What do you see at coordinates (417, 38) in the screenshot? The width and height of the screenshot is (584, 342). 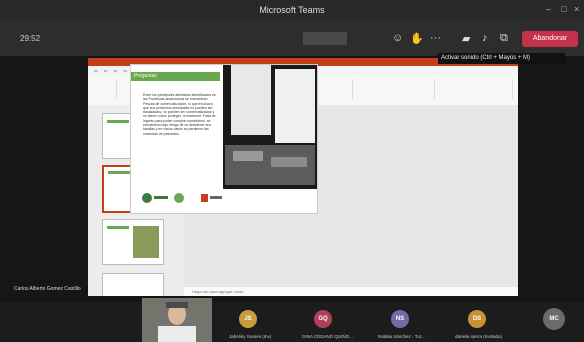 I see `raise-hand-icon: ✋` at bounding box center [417, 38].